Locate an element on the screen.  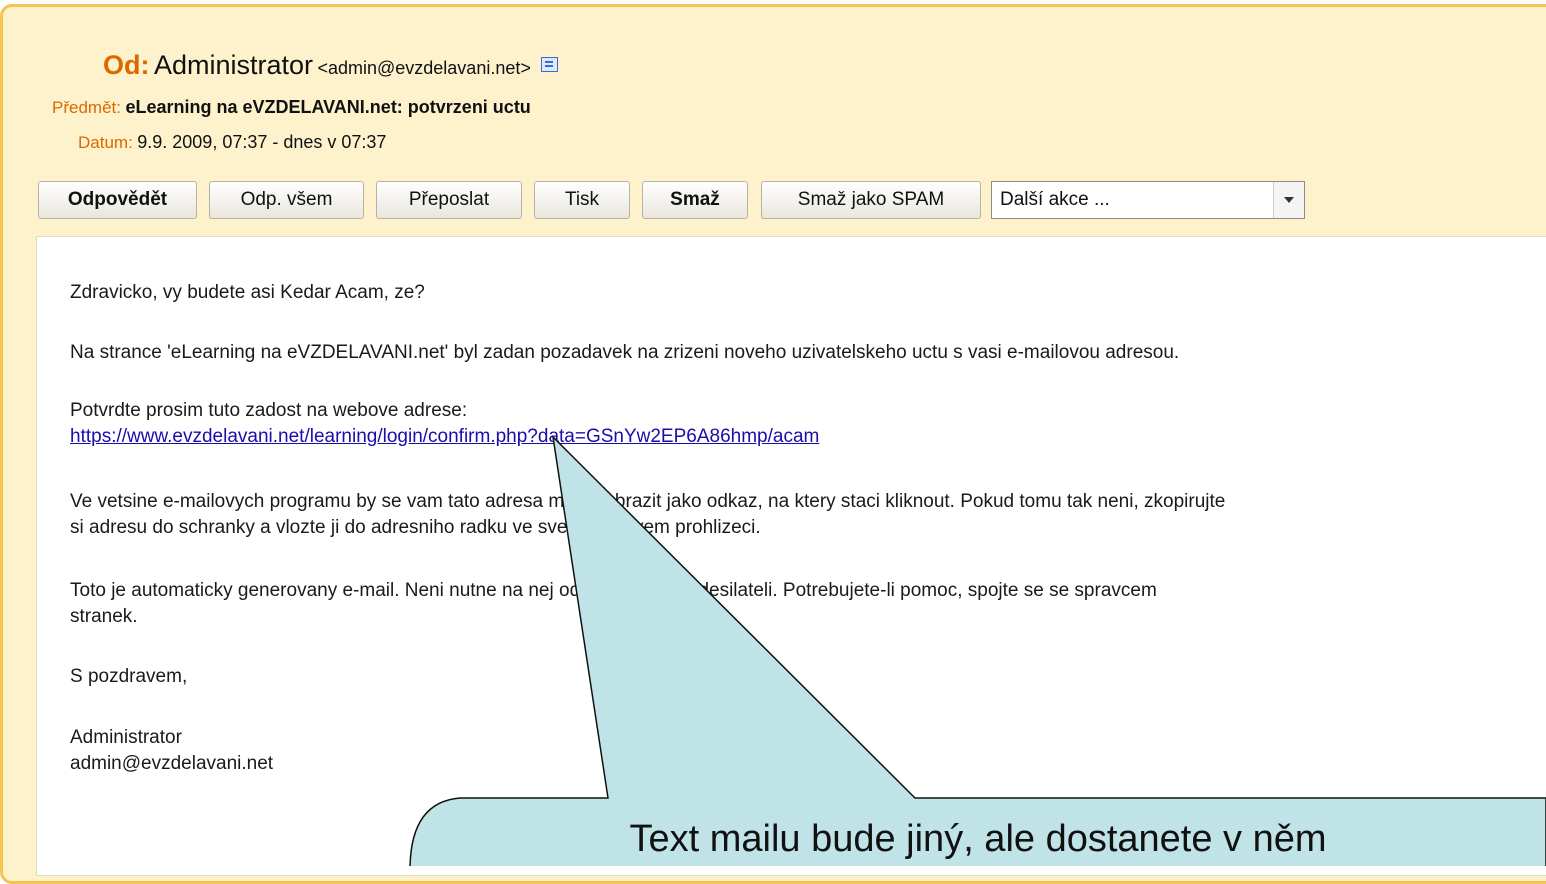
delete-button: Smaž is located at coordinates (695, 200).